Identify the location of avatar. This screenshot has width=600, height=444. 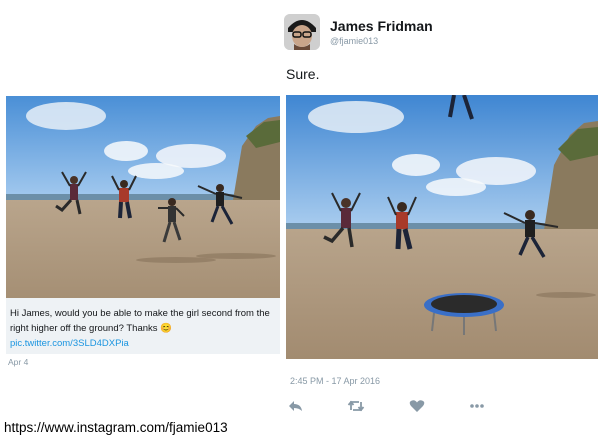
(302, 32).